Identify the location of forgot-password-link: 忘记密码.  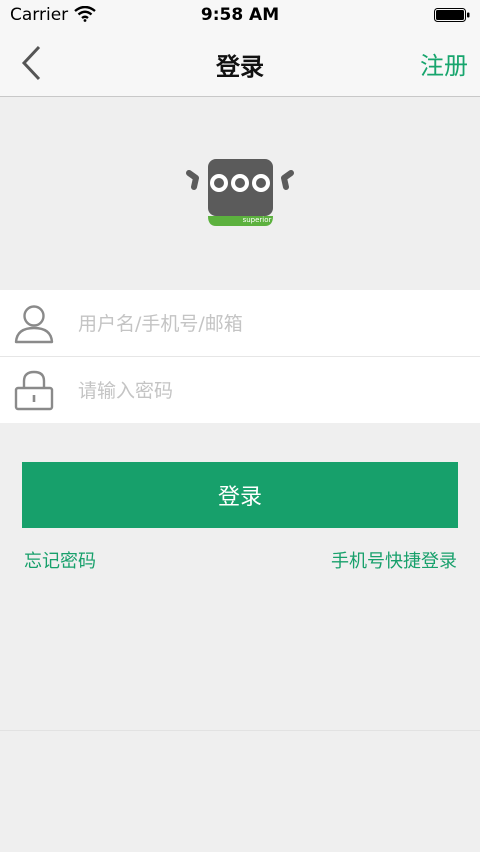
(60, 560).